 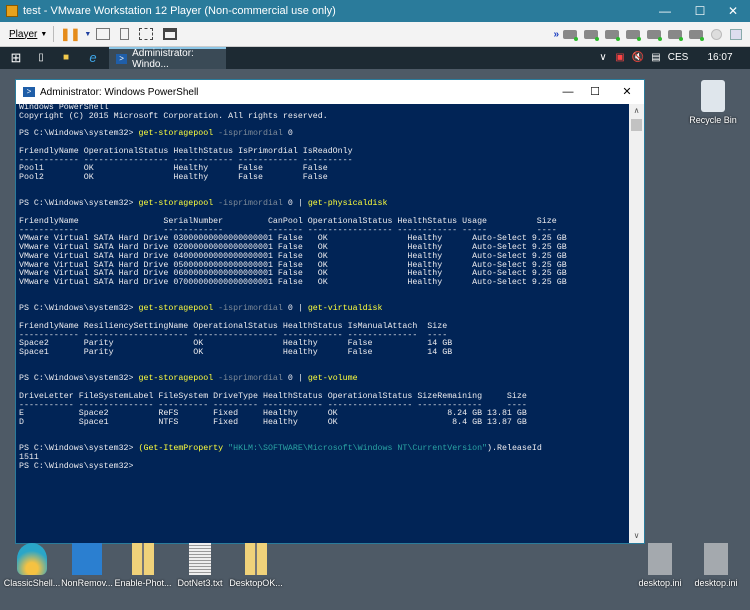 I want to click on clock: 16:07, so click(x=720, y=58).